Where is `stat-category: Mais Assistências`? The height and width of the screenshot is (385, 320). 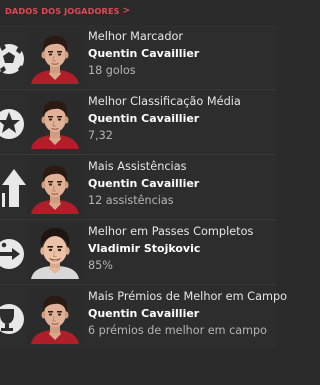
stat-category: Mais Assistências is located at coordinates (137, 166).